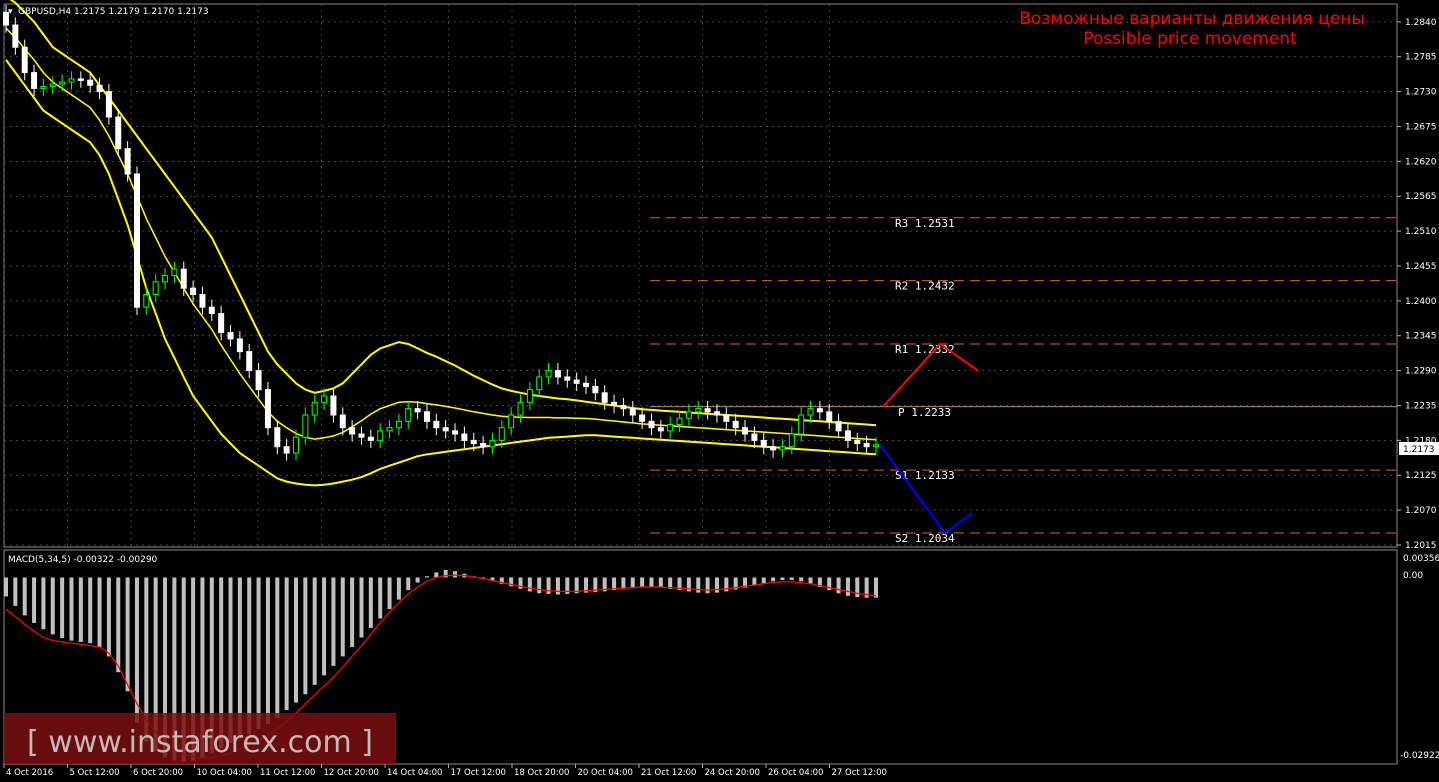  What do you see at coordinates (668, 773) in the screenshot?
I see `time-tick-label: 21 Oct 12:00` at bounding box center [668, 773].